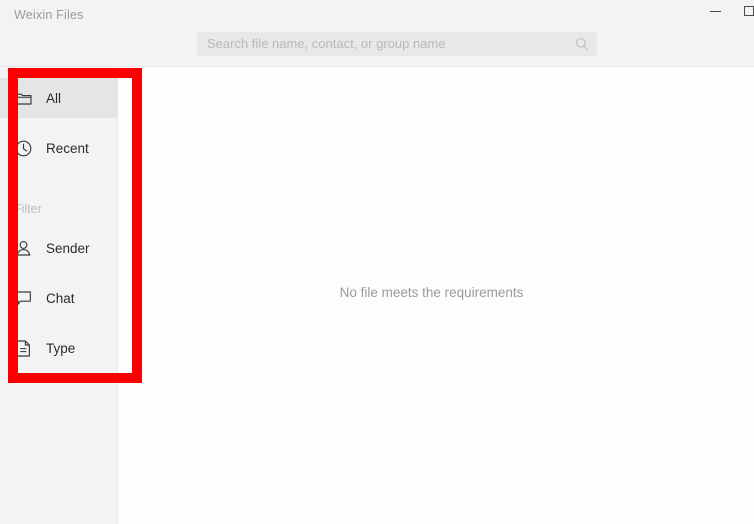 Image resolution: width=754 pixels, height=524 pixels. I want to click on chat-bubble-icon, so click(23, 298).